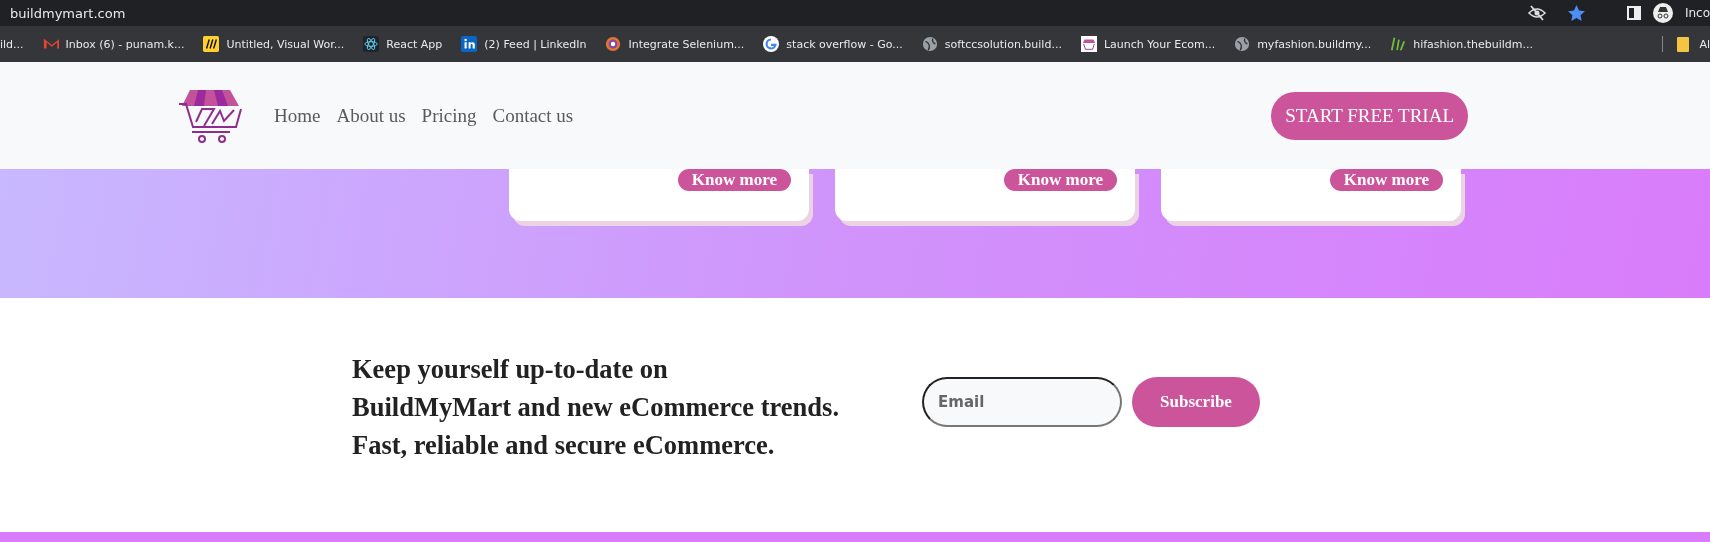 This screenshot has height=542, width=1710. Describe the element at coordinates (535, 44) in the screenshot. I see `bookmark-link: (2) Feed | LinkedIn` at that location.